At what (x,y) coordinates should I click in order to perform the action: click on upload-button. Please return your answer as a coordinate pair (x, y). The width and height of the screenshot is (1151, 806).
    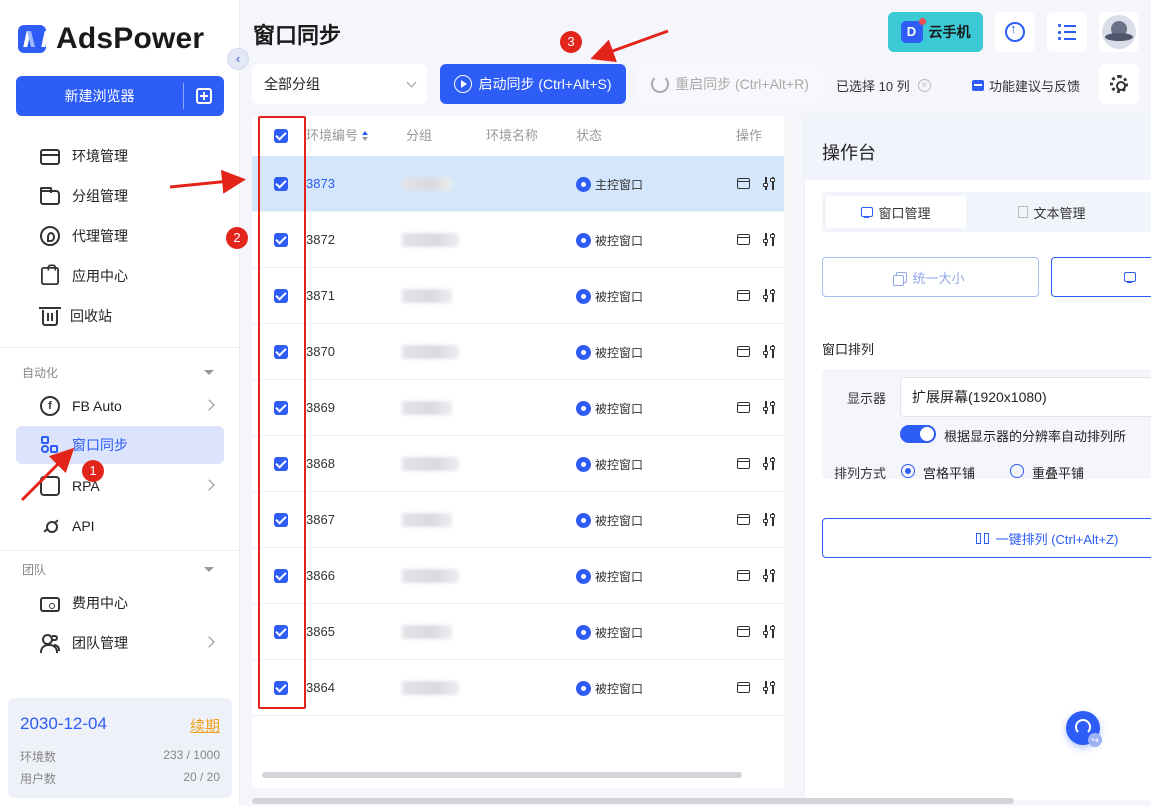
    Looking at the image, I should click on (1015, 32).